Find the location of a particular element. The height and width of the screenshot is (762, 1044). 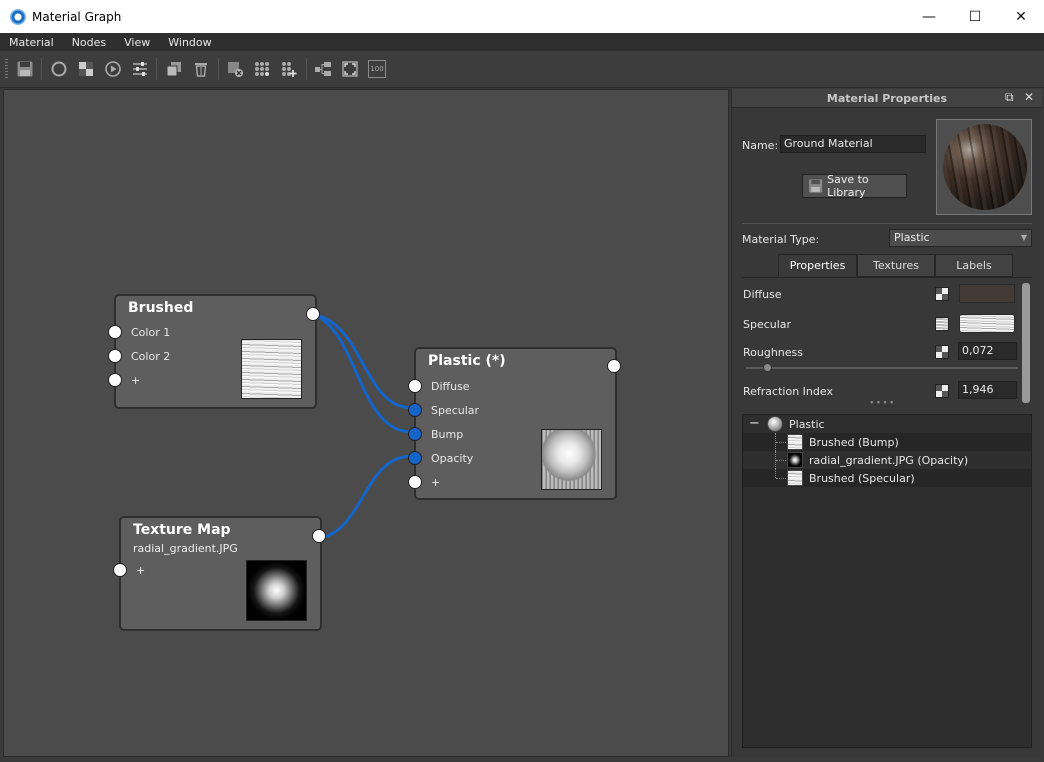

port-bump is located at coordinates (415, 434).